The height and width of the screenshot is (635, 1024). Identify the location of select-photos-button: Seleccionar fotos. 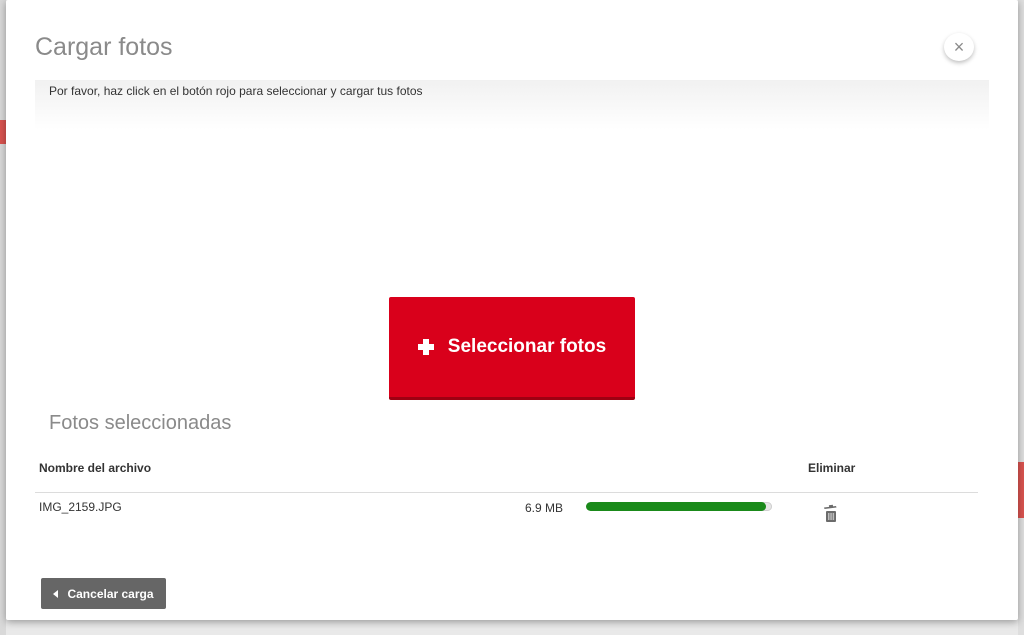
(512, 348).